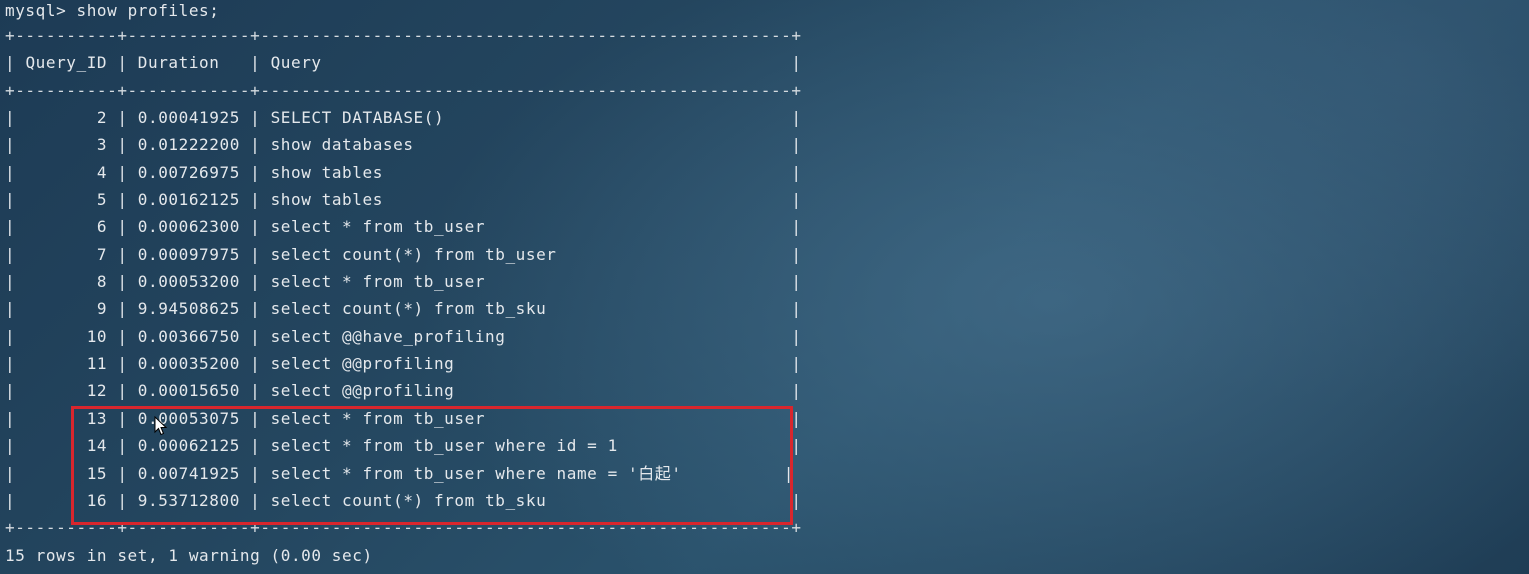  What do you see at coordinates (188, 473) in the screenshot?
I see `duration-cell: 0.00741925` at bounding box center [188, 473].